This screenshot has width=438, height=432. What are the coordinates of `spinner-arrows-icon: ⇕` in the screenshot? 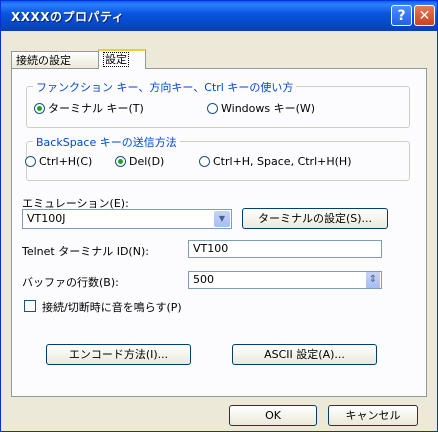 It's located at (373, 280).